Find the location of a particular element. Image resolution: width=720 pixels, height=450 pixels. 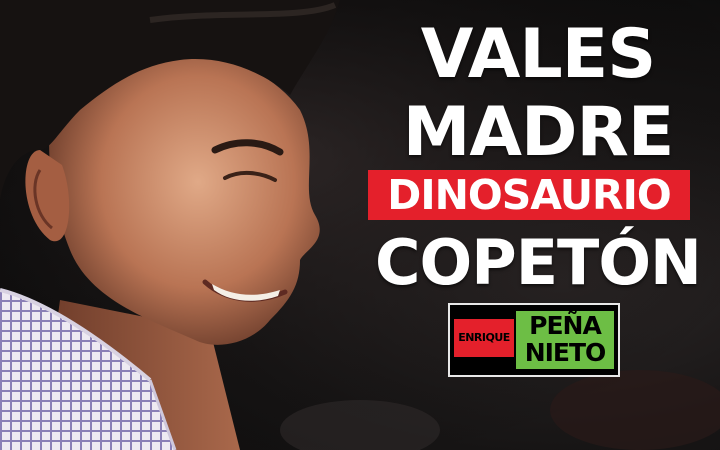

headline-line-1: VALES is located at coordinates (538, 54).